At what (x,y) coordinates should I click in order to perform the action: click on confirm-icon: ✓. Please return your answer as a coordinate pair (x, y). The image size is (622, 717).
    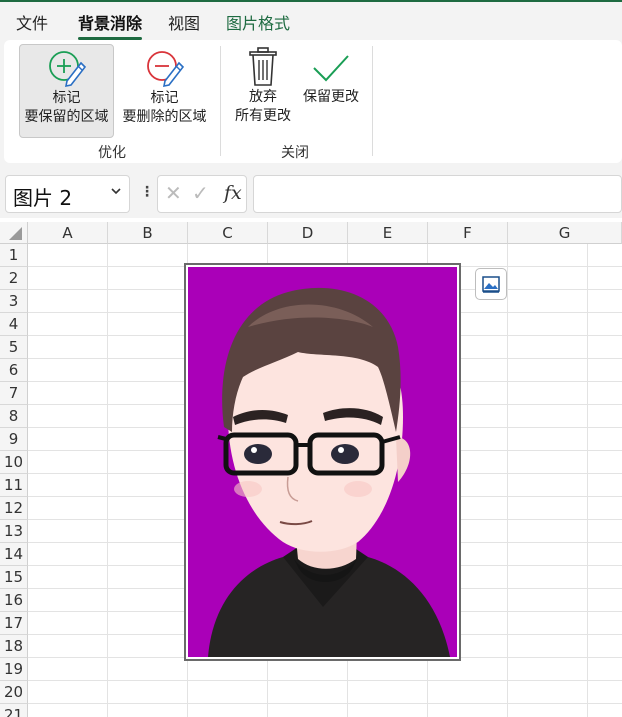
    Looking at the image, I should click on (200, 193).